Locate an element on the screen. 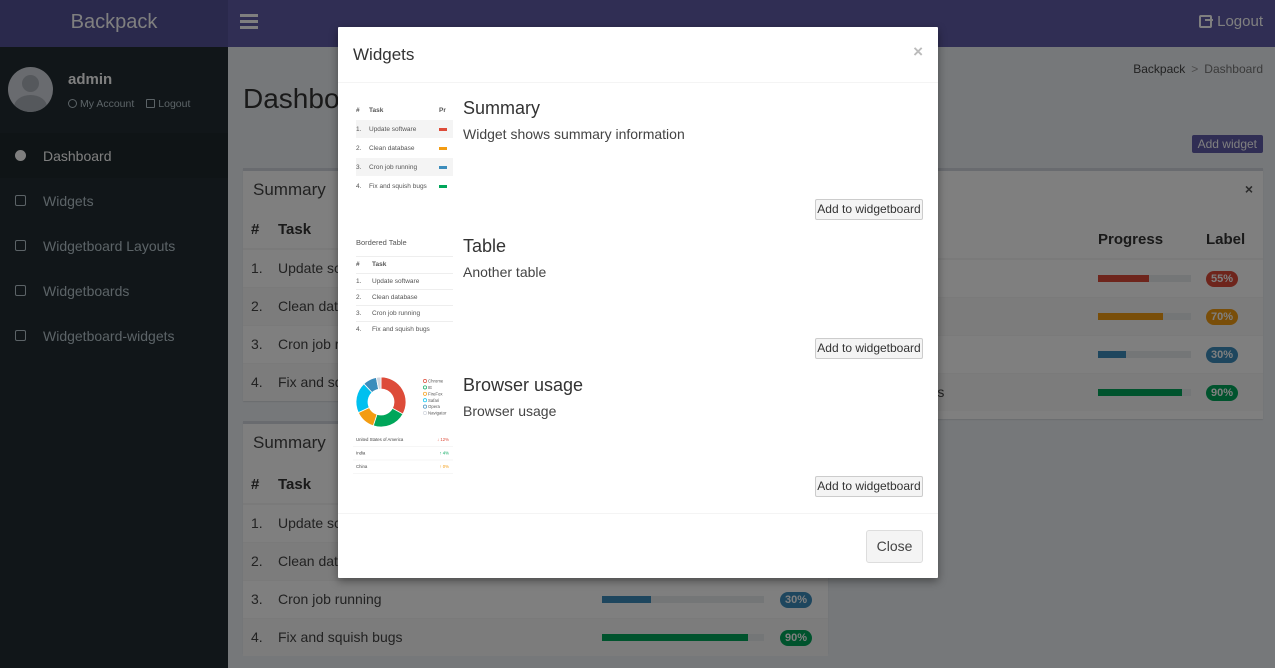 The image size is (1275, 668). country-name: United States of America is located at coordinates (380, 439).